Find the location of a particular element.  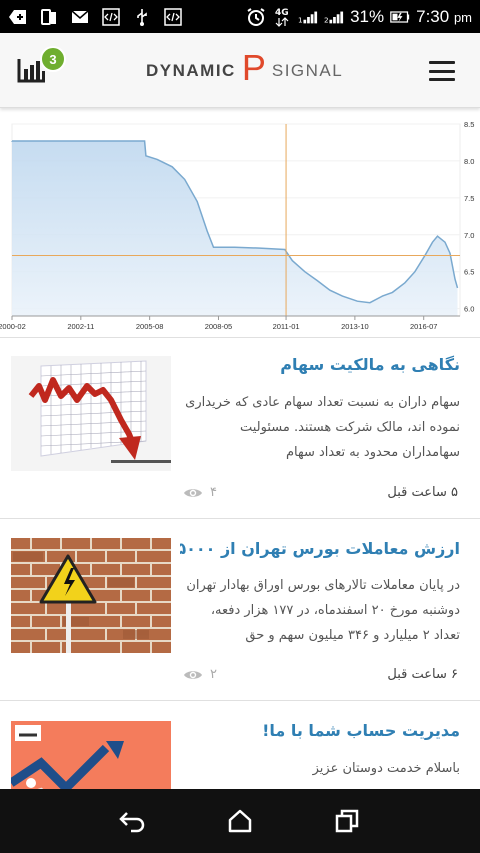

chart-x-tick-label: 2008-05 is located at coordinates (219, 326).